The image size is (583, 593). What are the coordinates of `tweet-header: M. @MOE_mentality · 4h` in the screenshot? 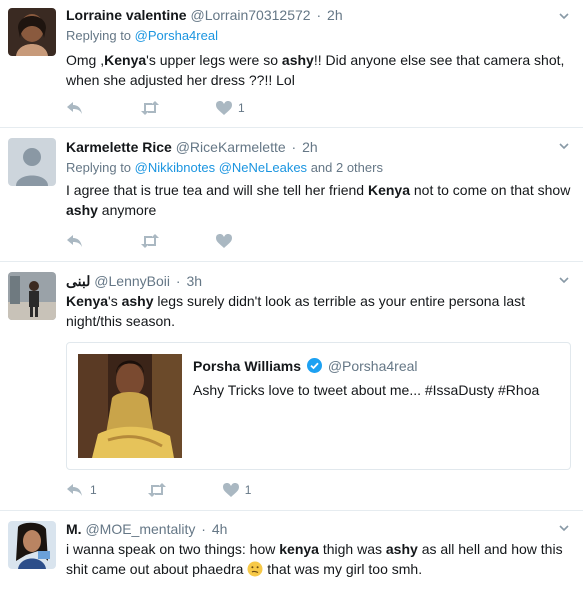 It's located at (318, 529).